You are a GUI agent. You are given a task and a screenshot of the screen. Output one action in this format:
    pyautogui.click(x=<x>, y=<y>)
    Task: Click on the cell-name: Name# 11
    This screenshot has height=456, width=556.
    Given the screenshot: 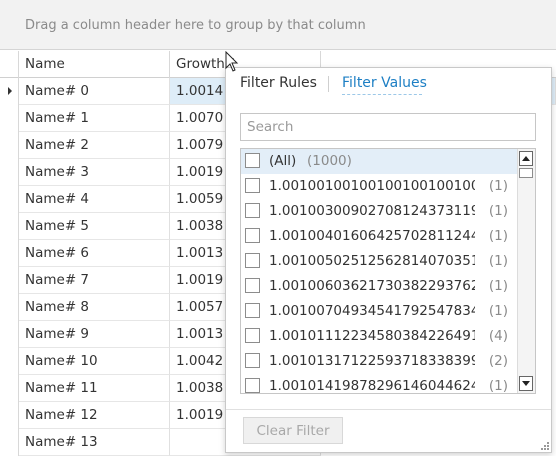 What is the action you would take?
    pyautogui.click(x=94, y=388)
    